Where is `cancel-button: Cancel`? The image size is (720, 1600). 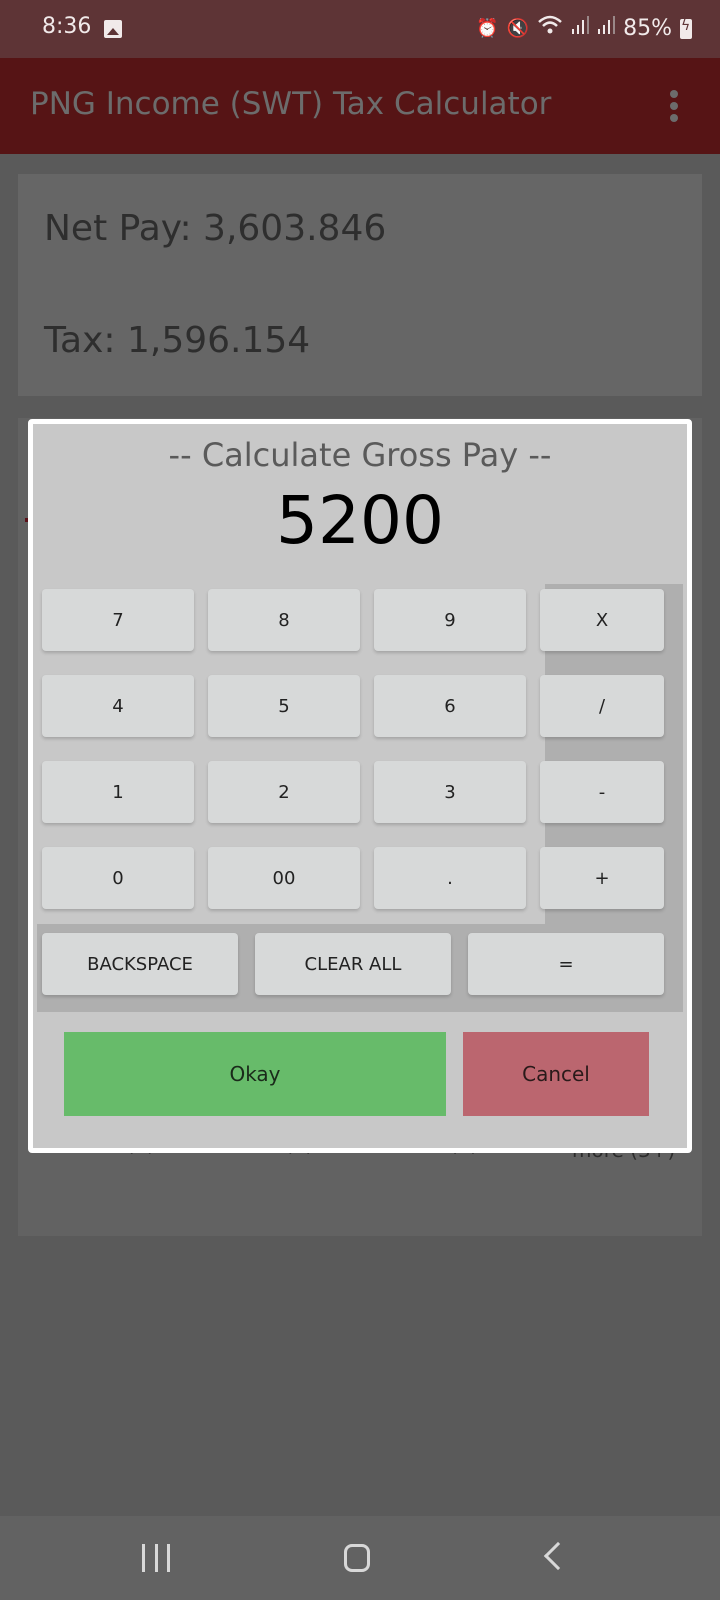
cancel-button: Cancel is located at coordinates (556, 1074).